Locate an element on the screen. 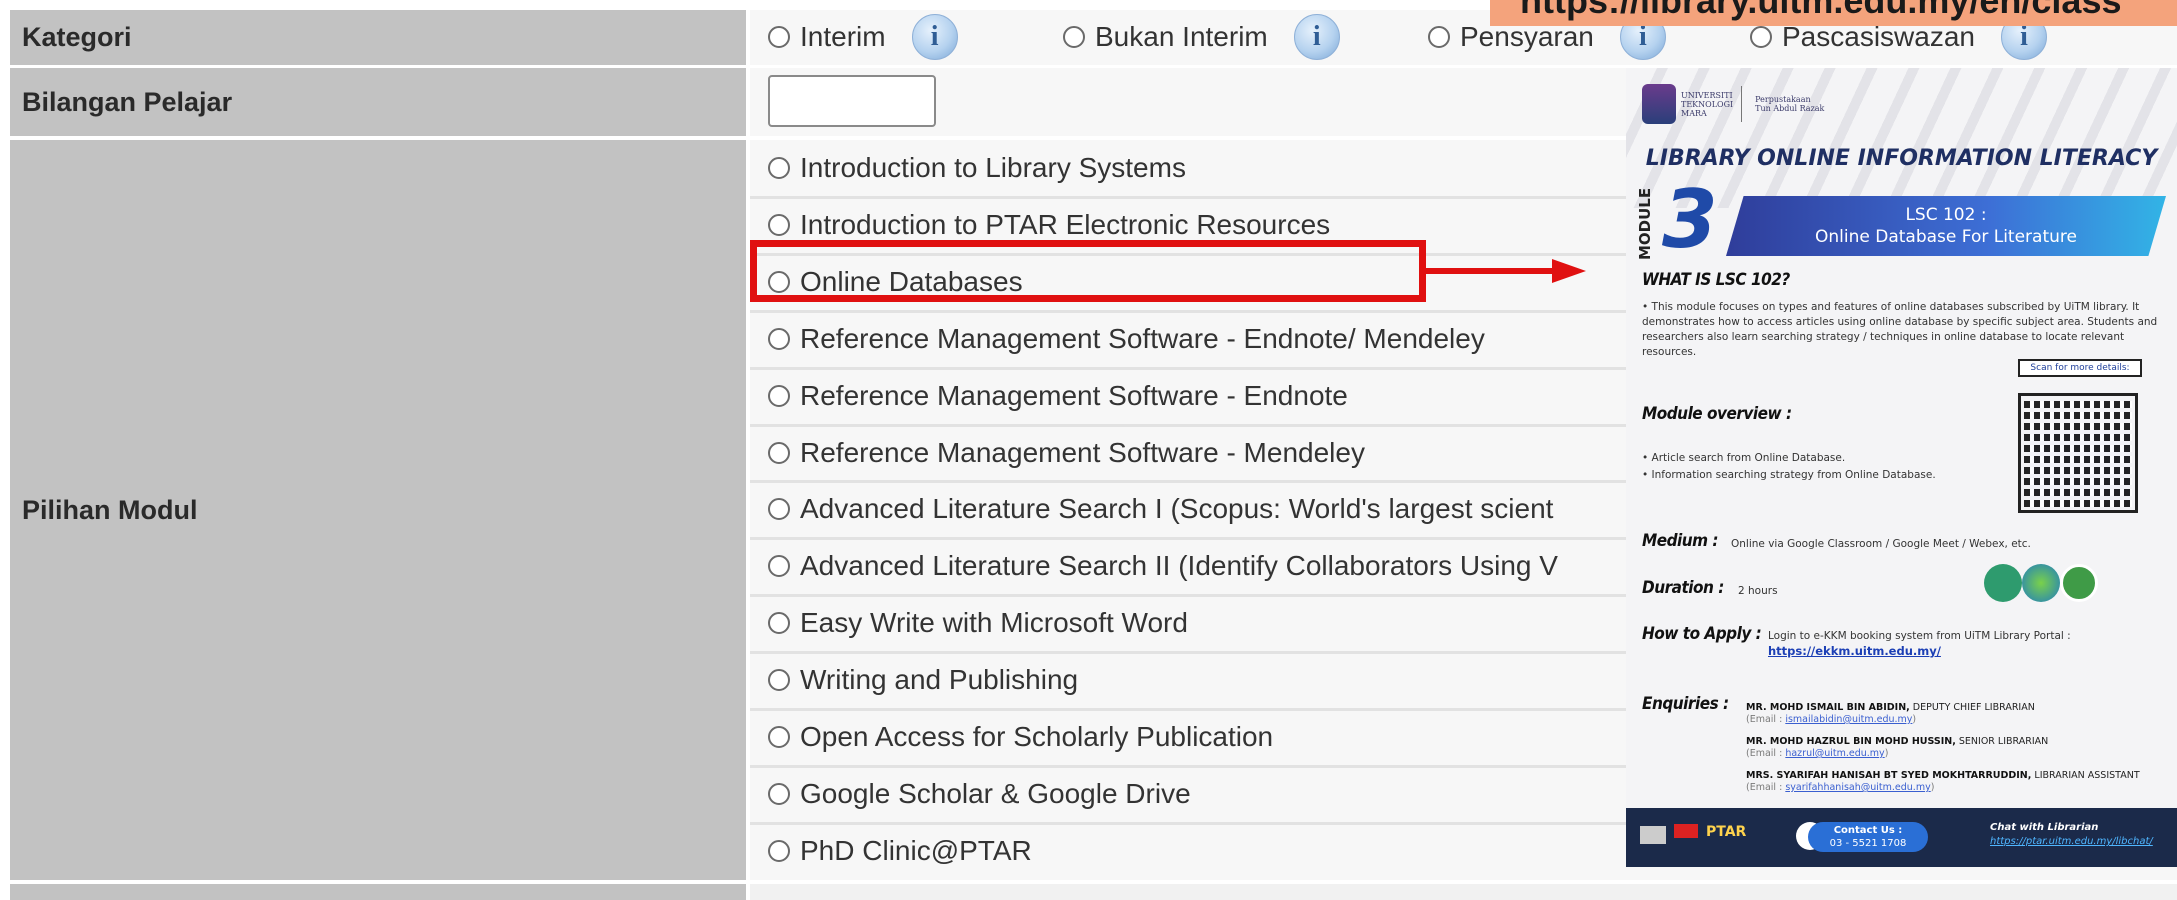 This screenshot has height=900, width=2177. email-link: hazrul@uitm.edu.my is located at coordinates (1834, 753).